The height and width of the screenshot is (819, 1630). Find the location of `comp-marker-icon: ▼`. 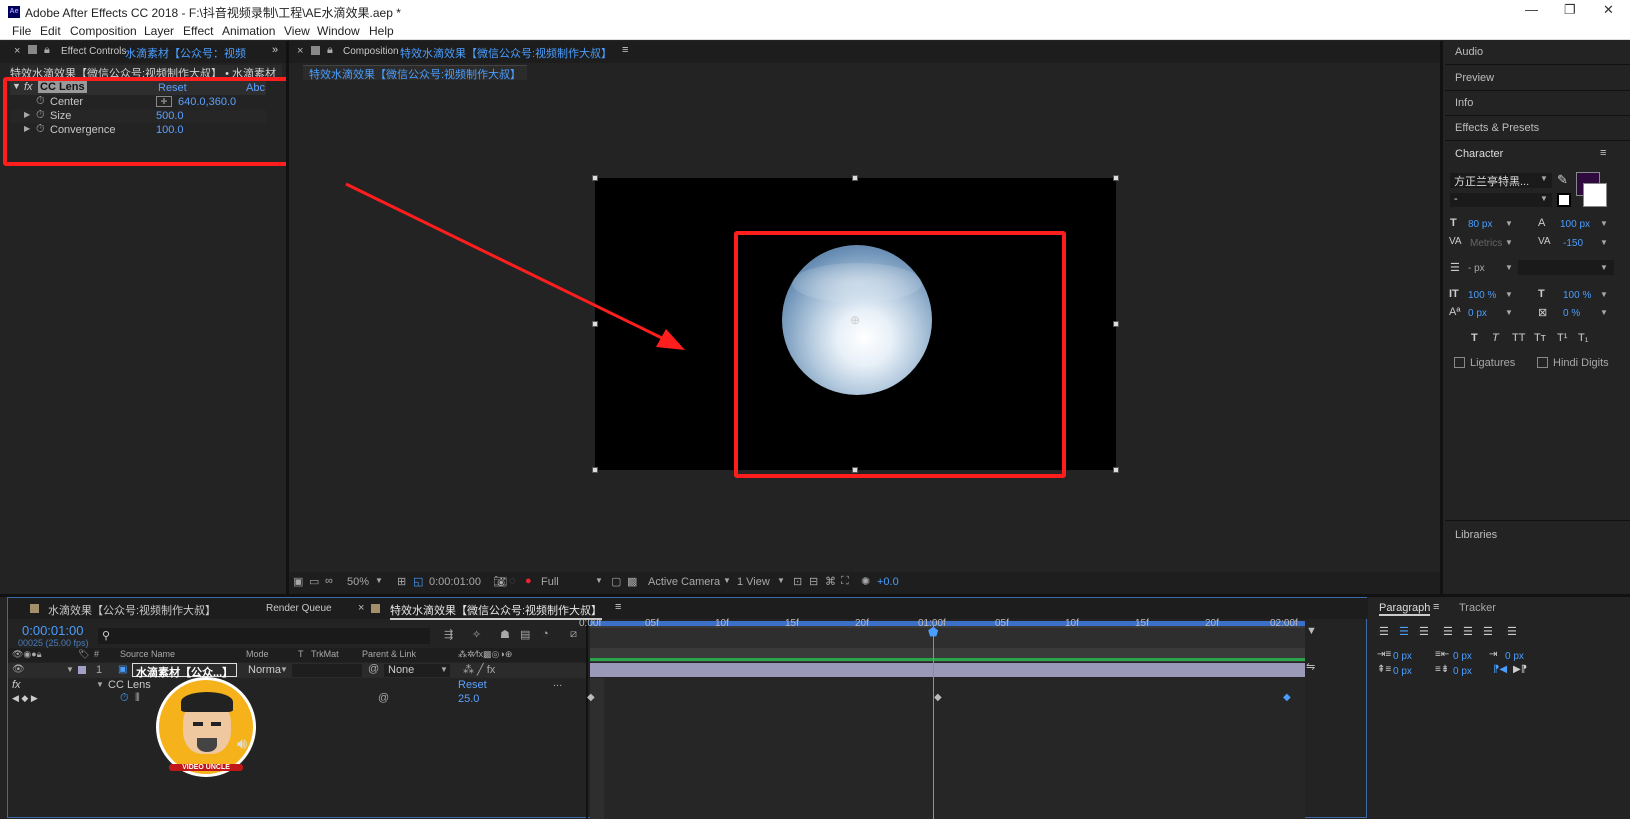

comp-marker-icon: ▼ is located at coordinates (1311, 631).